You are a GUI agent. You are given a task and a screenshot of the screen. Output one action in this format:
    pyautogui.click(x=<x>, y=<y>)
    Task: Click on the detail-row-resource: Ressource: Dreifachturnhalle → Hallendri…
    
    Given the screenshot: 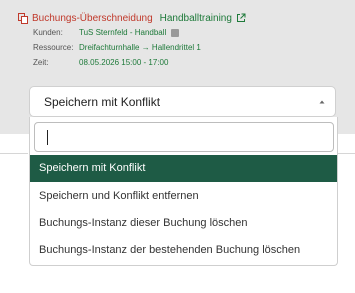 What is the action you would take?
    pyautogui.click(x=117, y=47)
    